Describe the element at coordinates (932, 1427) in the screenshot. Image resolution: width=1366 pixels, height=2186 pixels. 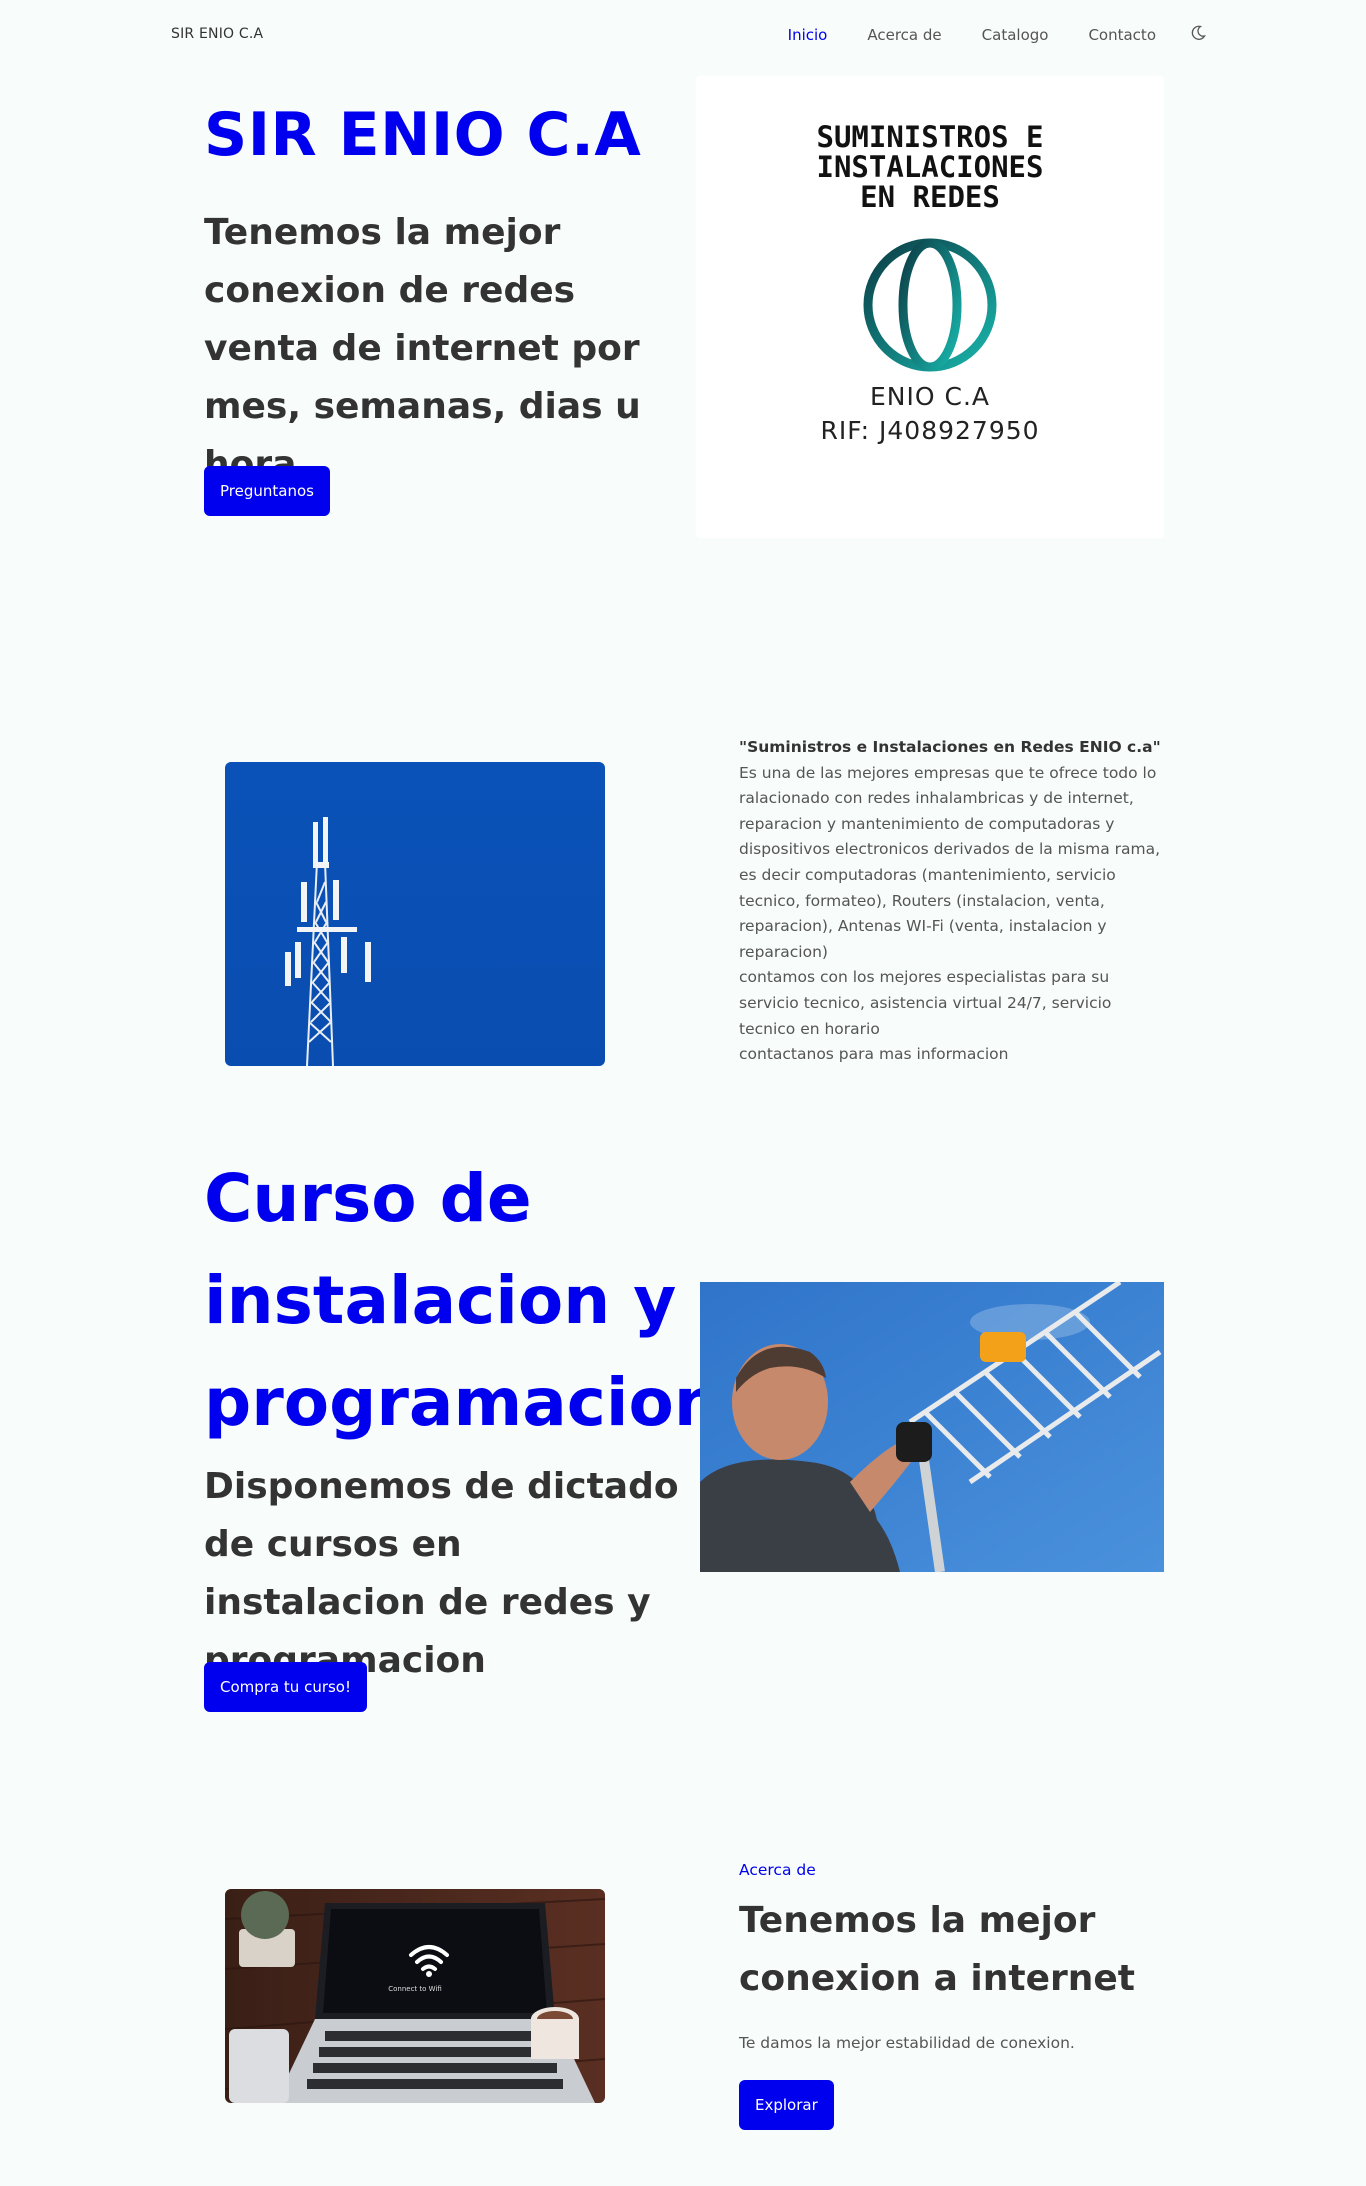
I see `technician-antenna-photo` at that location.